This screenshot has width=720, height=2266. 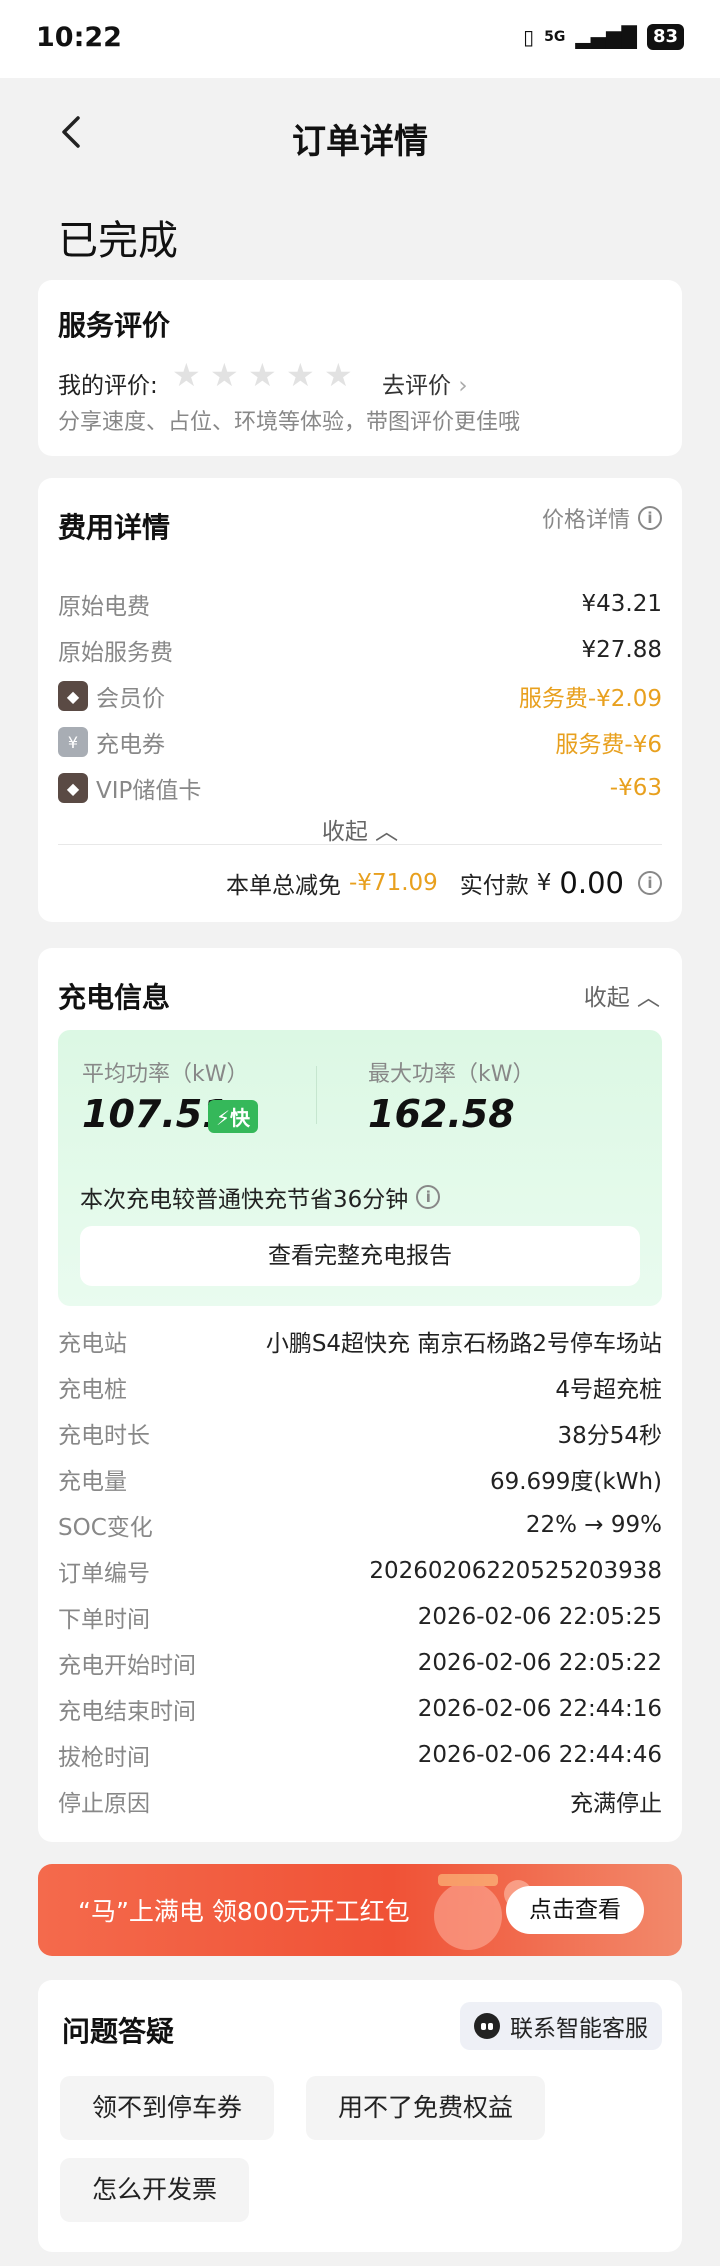 What do you see at coordinates (575, 1910) in the screenshot?
I see `banner-view-button: 点击查看` at bounding box center [575, 1910].